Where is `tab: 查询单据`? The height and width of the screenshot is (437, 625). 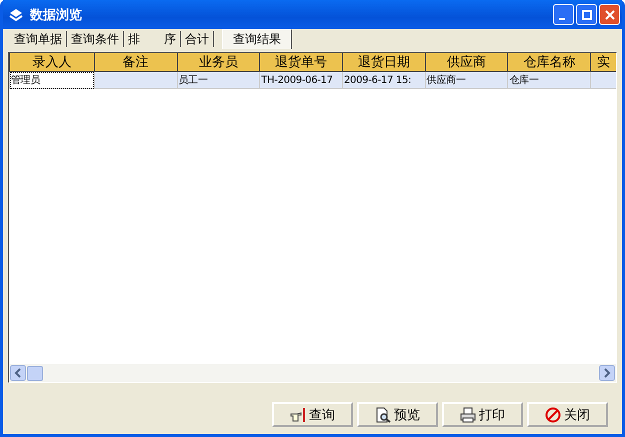 tab: 查询单据 is located at coordinates (38, 39).